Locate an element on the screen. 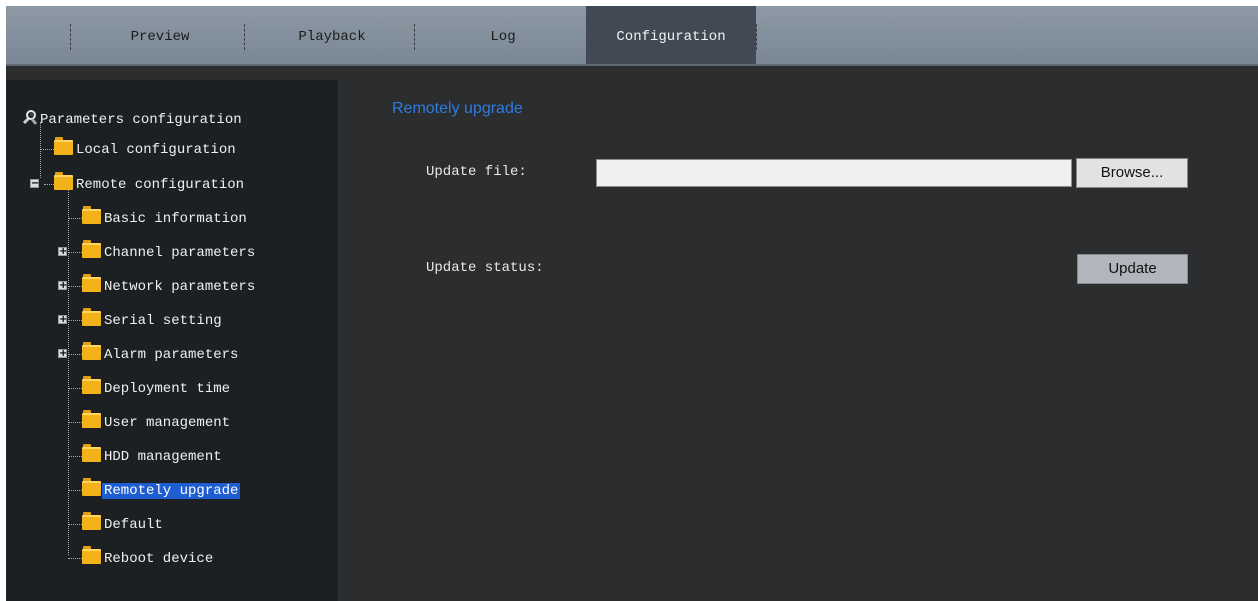 This screenshot has height=601, width=1258. tab-configuration: Configuration is located at coordinates (671, 35).